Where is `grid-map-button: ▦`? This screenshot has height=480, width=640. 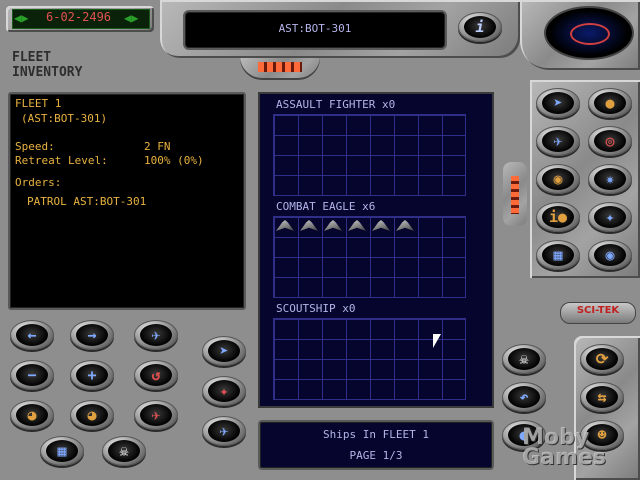
grid-map-button: ▦ is located at coordinates (558, 255).